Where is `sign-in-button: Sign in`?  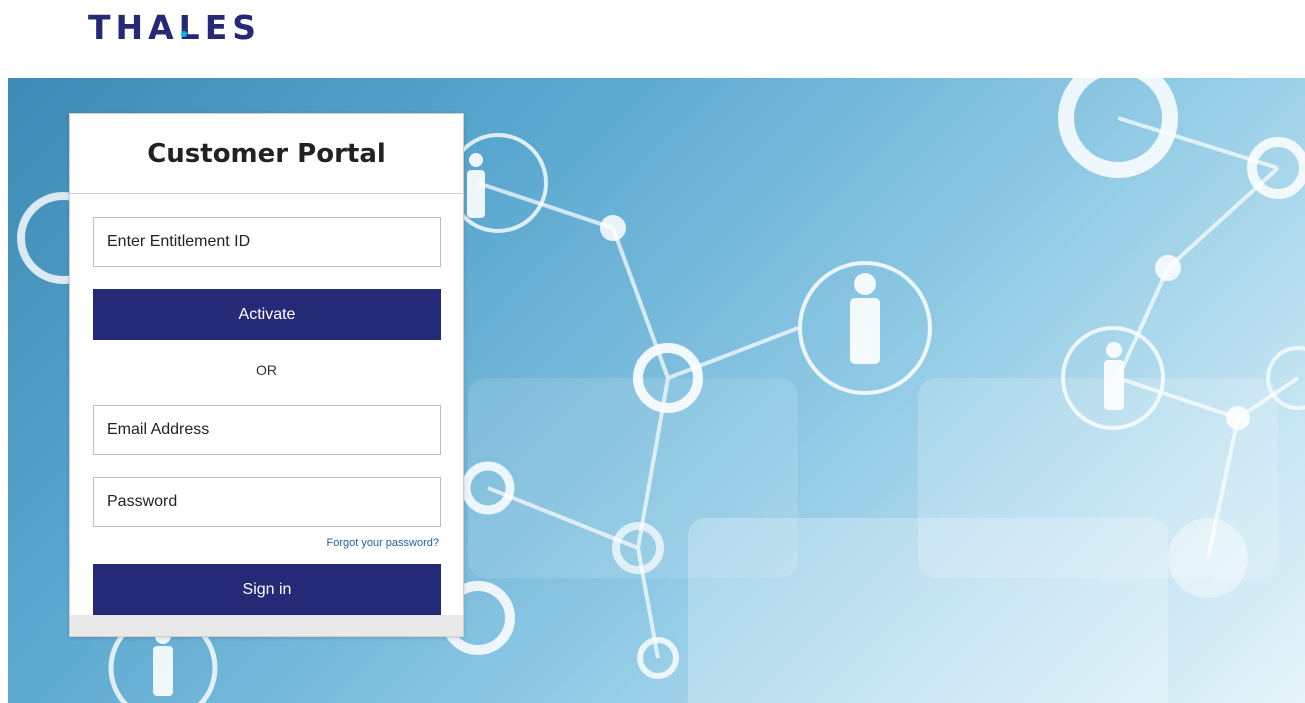
sign-in-button: Sign in is located at coordinates (267, 589).